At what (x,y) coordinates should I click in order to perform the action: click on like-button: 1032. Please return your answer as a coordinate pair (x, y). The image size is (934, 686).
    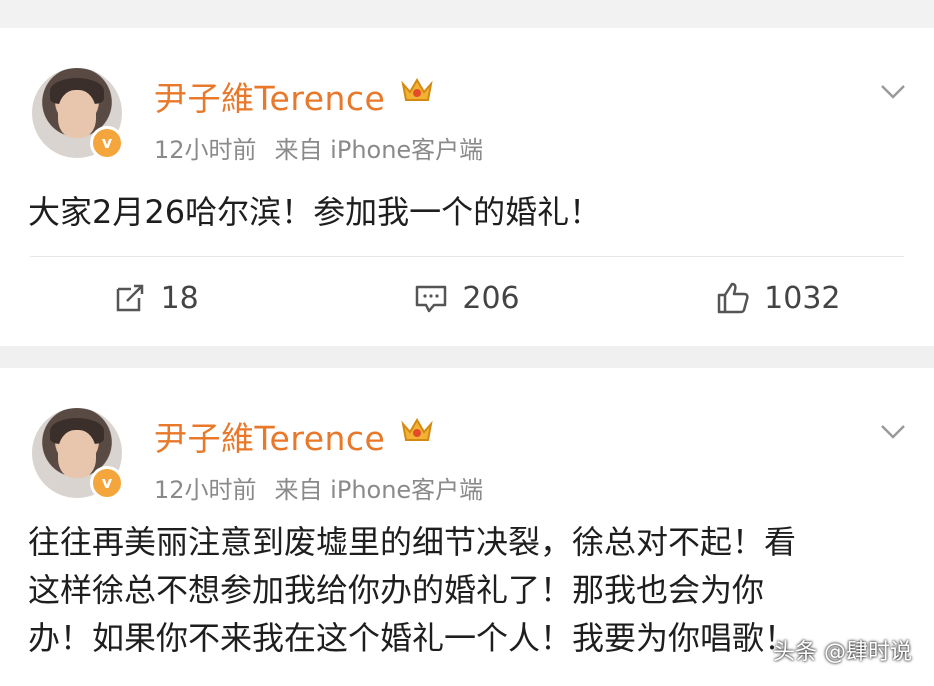
    Looking at the image, I should click on (778, 298).